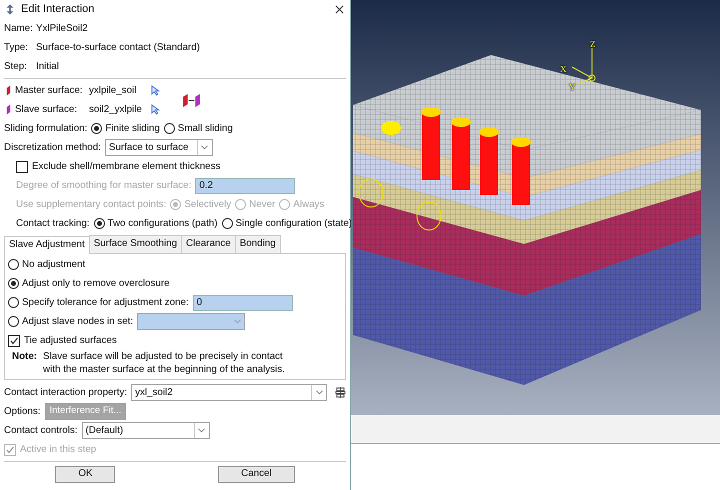 The height and width of the screenshot is (490, 720). What do you see at coordinates (47, 264) in the screenshot?
I see `radio-button: No adjustment` at bounding box center [47, 264].